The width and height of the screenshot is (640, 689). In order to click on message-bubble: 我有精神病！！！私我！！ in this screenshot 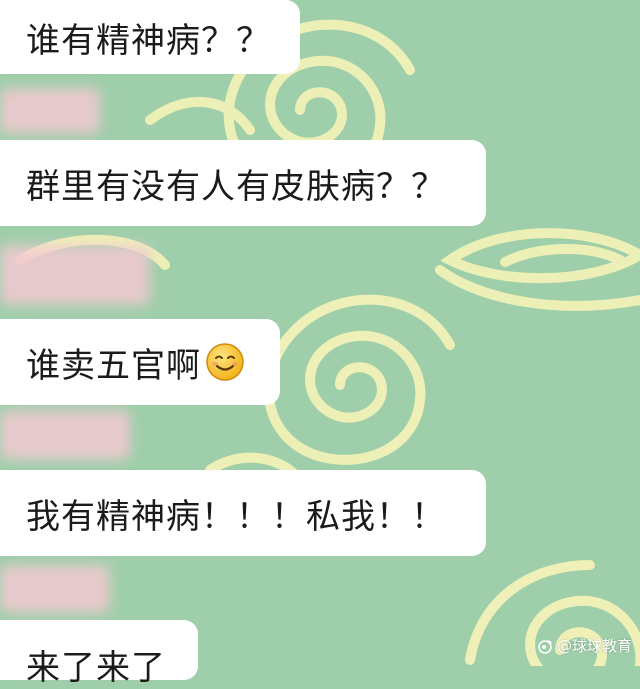, I will do `click(243, 513)`.